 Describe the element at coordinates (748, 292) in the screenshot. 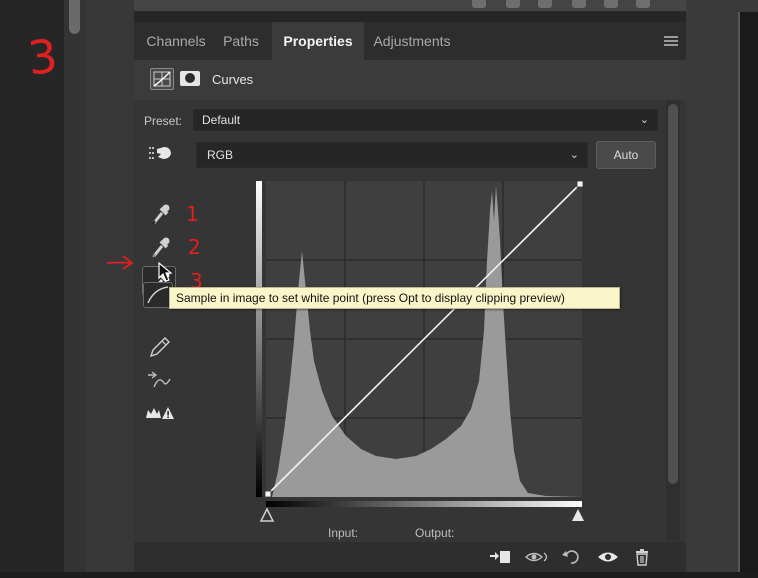

I see `right-dark-strip` at that location.